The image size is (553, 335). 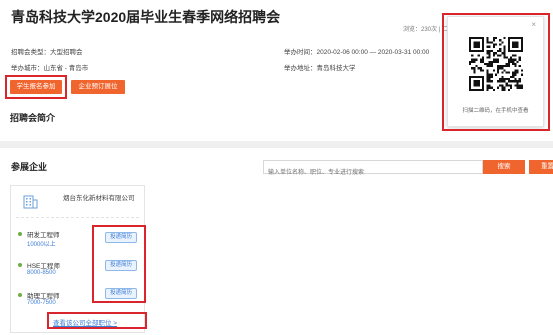 I want to click on search-box, so click(x=373, y=169).